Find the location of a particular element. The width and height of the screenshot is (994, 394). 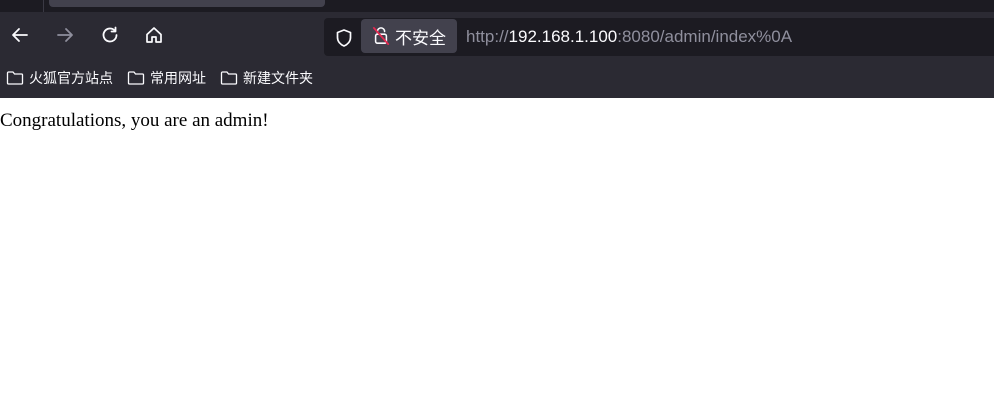

tracking-protection-button is located at coordinates (344, 38).